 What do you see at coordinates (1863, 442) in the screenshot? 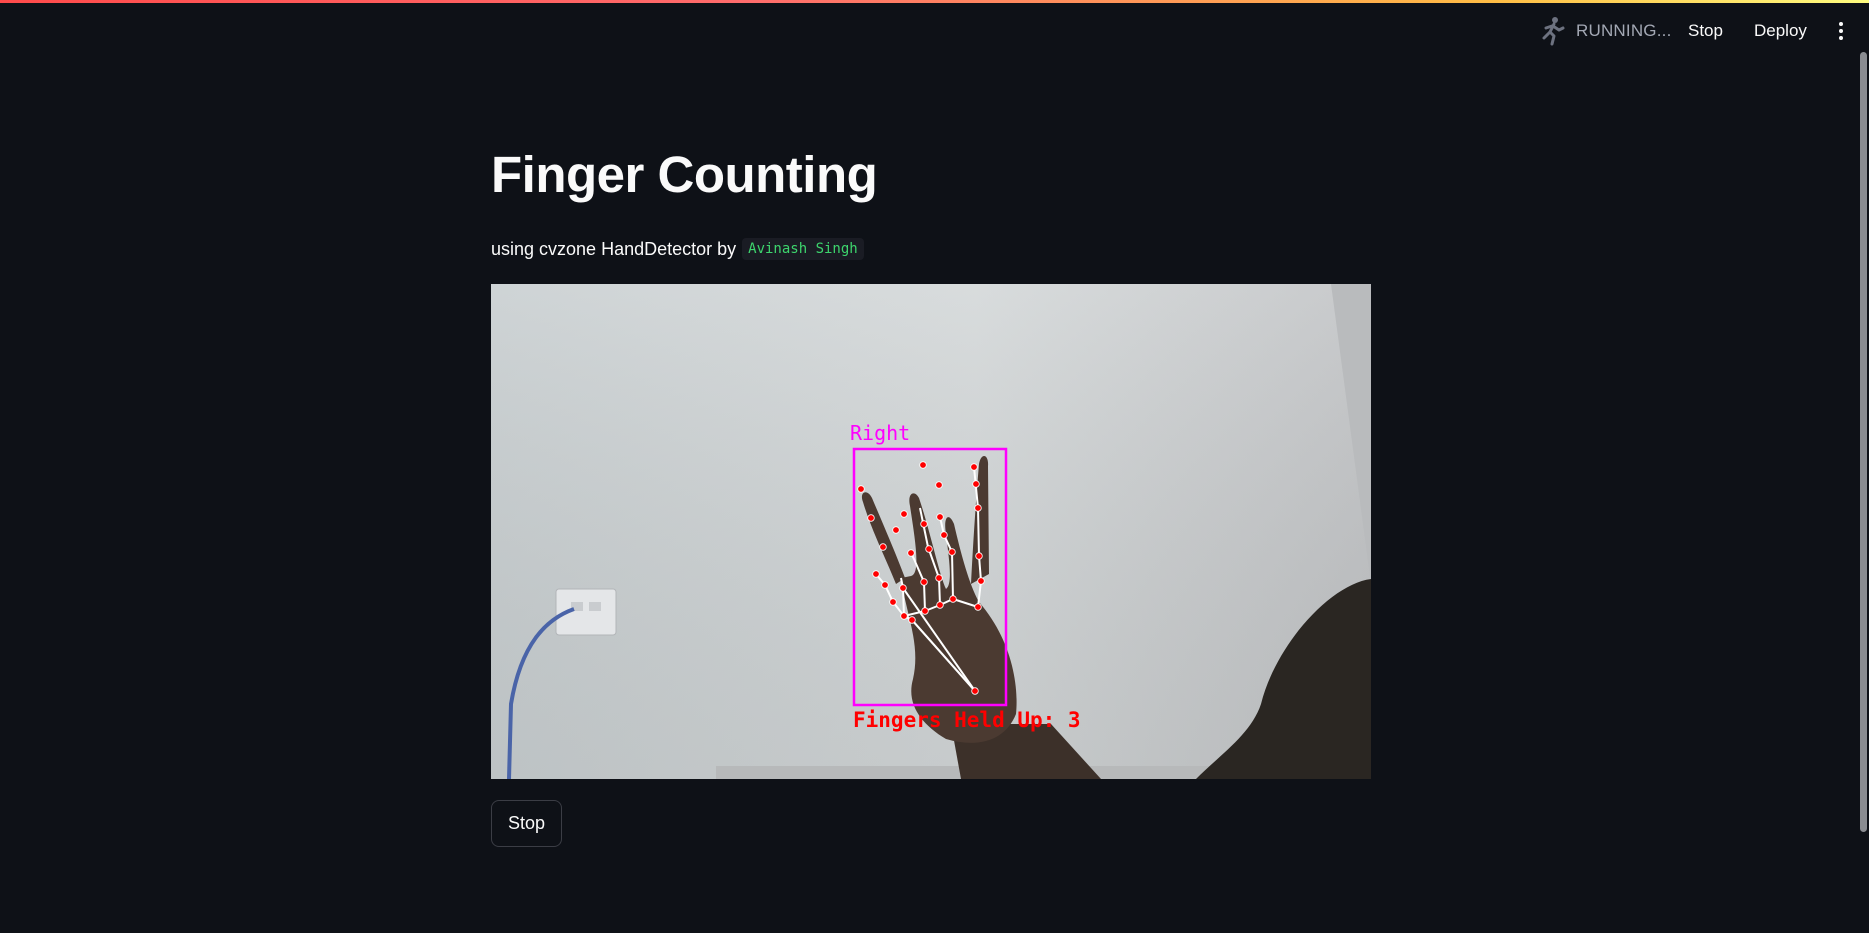
I see `scrollbar` at bounding box center [1863, 442].